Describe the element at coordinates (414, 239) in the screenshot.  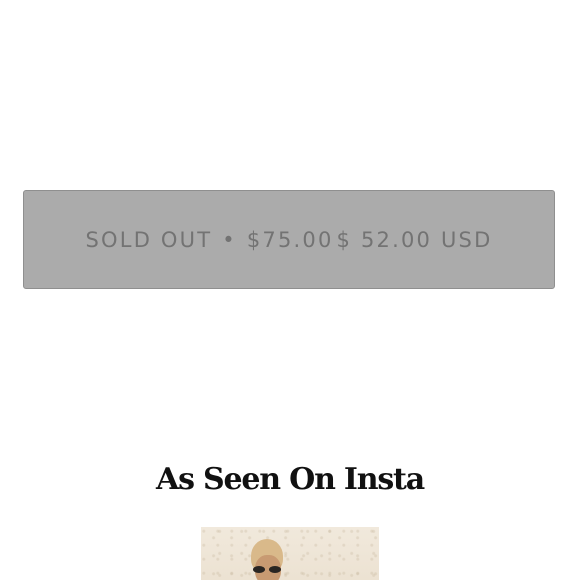
I see `sale-price: $ 52.00 USD` at that location.